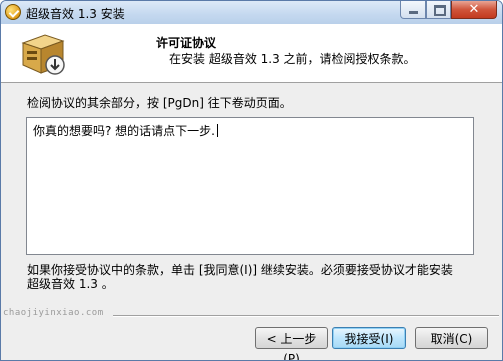  What do you see at coordinates (369, 338) in the screenshot?
I see `accept-button: 我接受(I)` at bounding box center [369, 338].